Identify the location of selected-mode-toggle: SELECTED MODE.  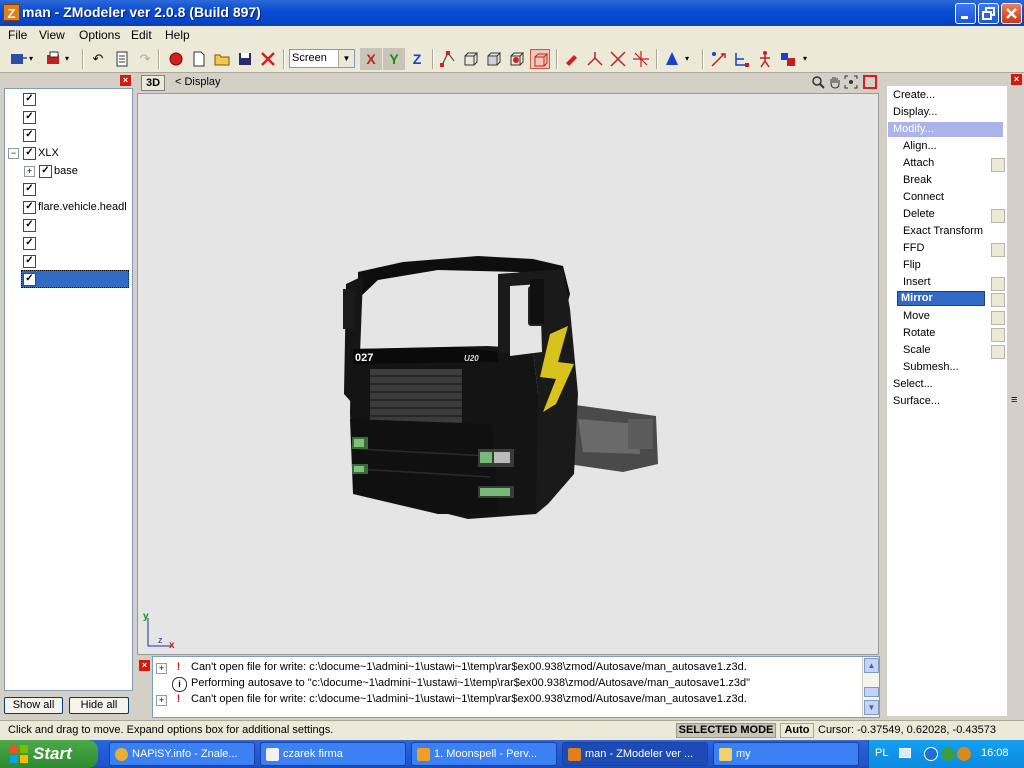
(726, 730).